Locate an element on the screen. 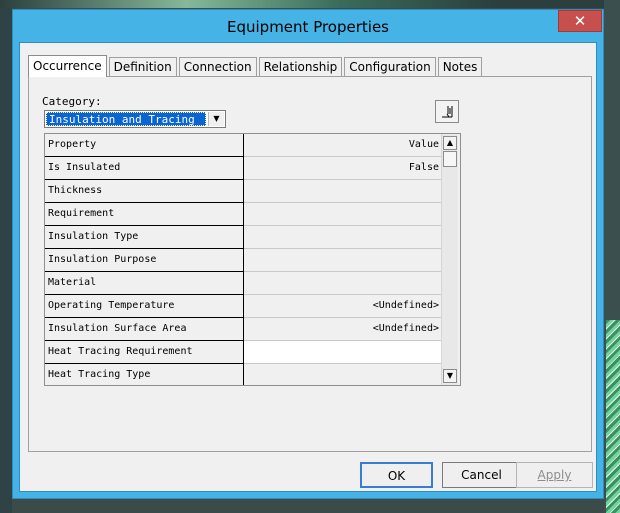 Image resolution: width=620 pixels, height=513 pixels. property-value: False is located at coordinates (342, 168).